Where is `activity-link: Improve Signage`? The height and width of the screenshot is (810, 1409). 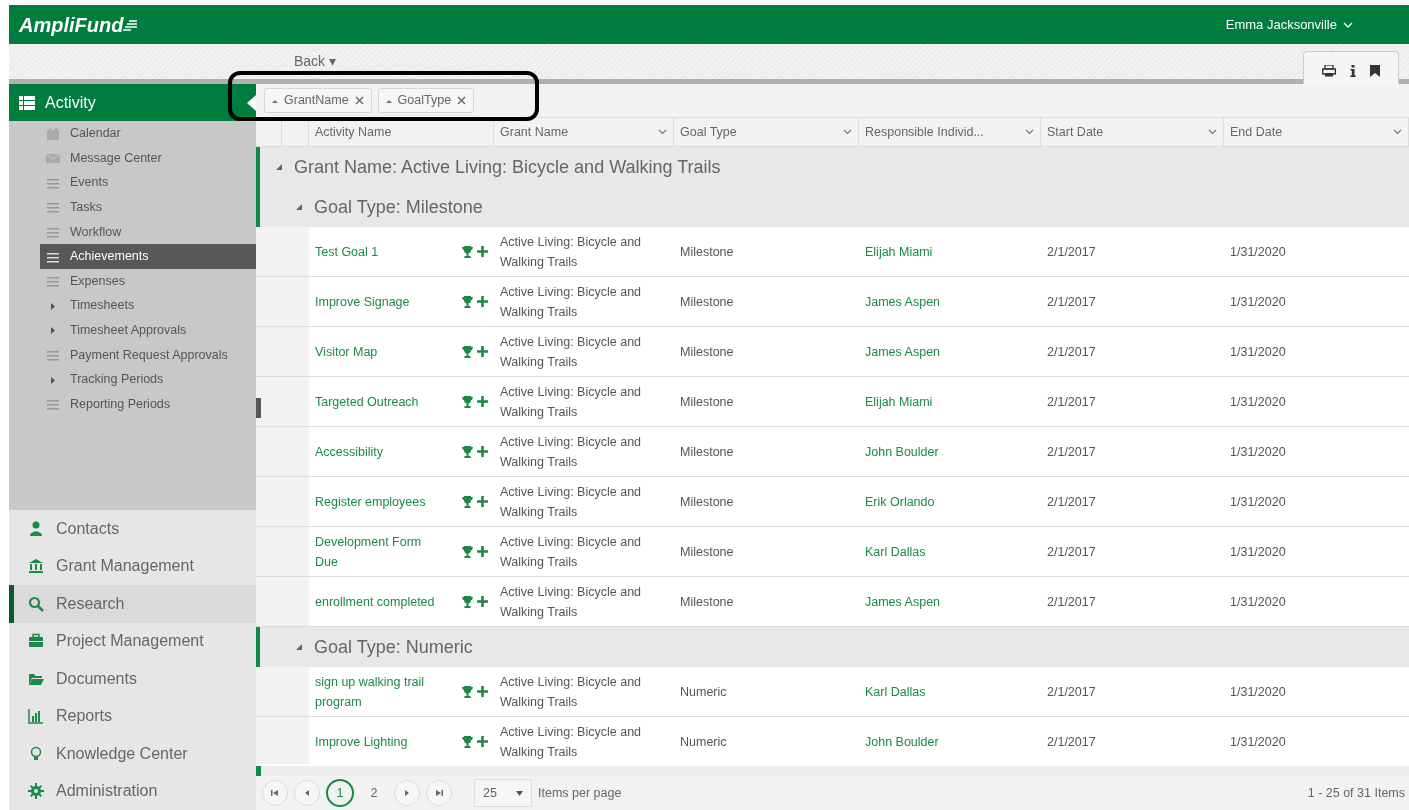 activity-link: Improve Signage is located at coordinates (362, 301).